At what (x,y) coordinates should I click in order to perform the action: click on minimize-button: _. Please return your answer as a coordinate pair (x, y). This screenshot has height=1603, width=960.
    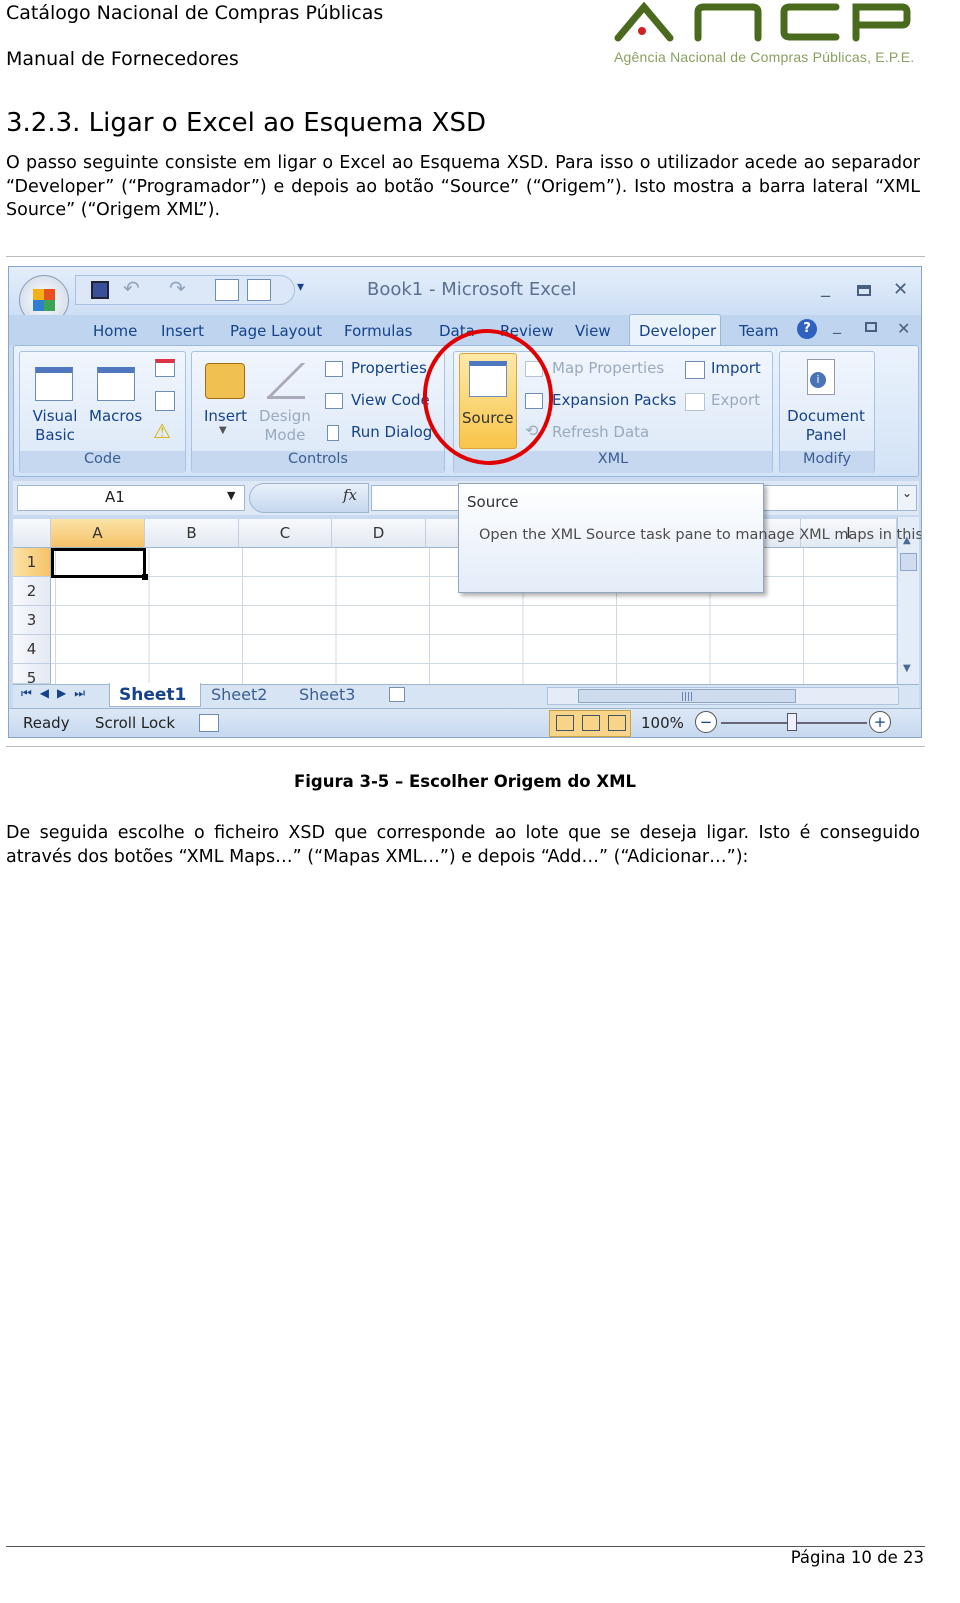
    Looking at the image, I should click on (825, 287).